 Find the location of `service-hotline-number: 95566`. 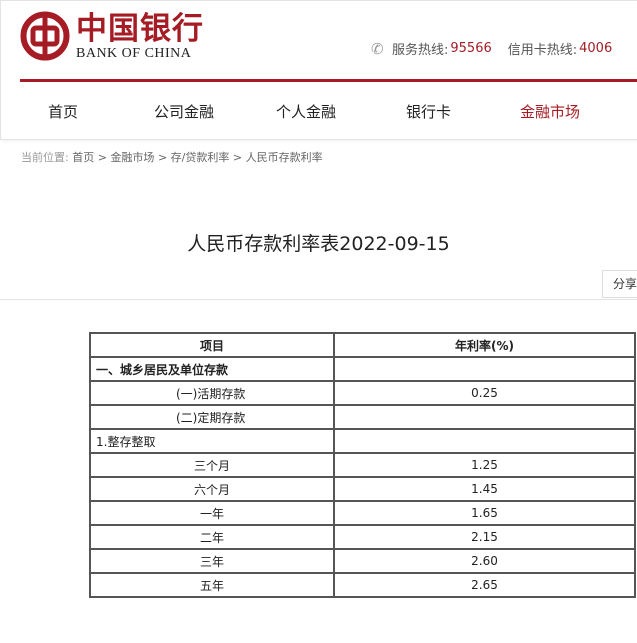

service-hotline-number: 95566 is located at coordinates (471, 48).